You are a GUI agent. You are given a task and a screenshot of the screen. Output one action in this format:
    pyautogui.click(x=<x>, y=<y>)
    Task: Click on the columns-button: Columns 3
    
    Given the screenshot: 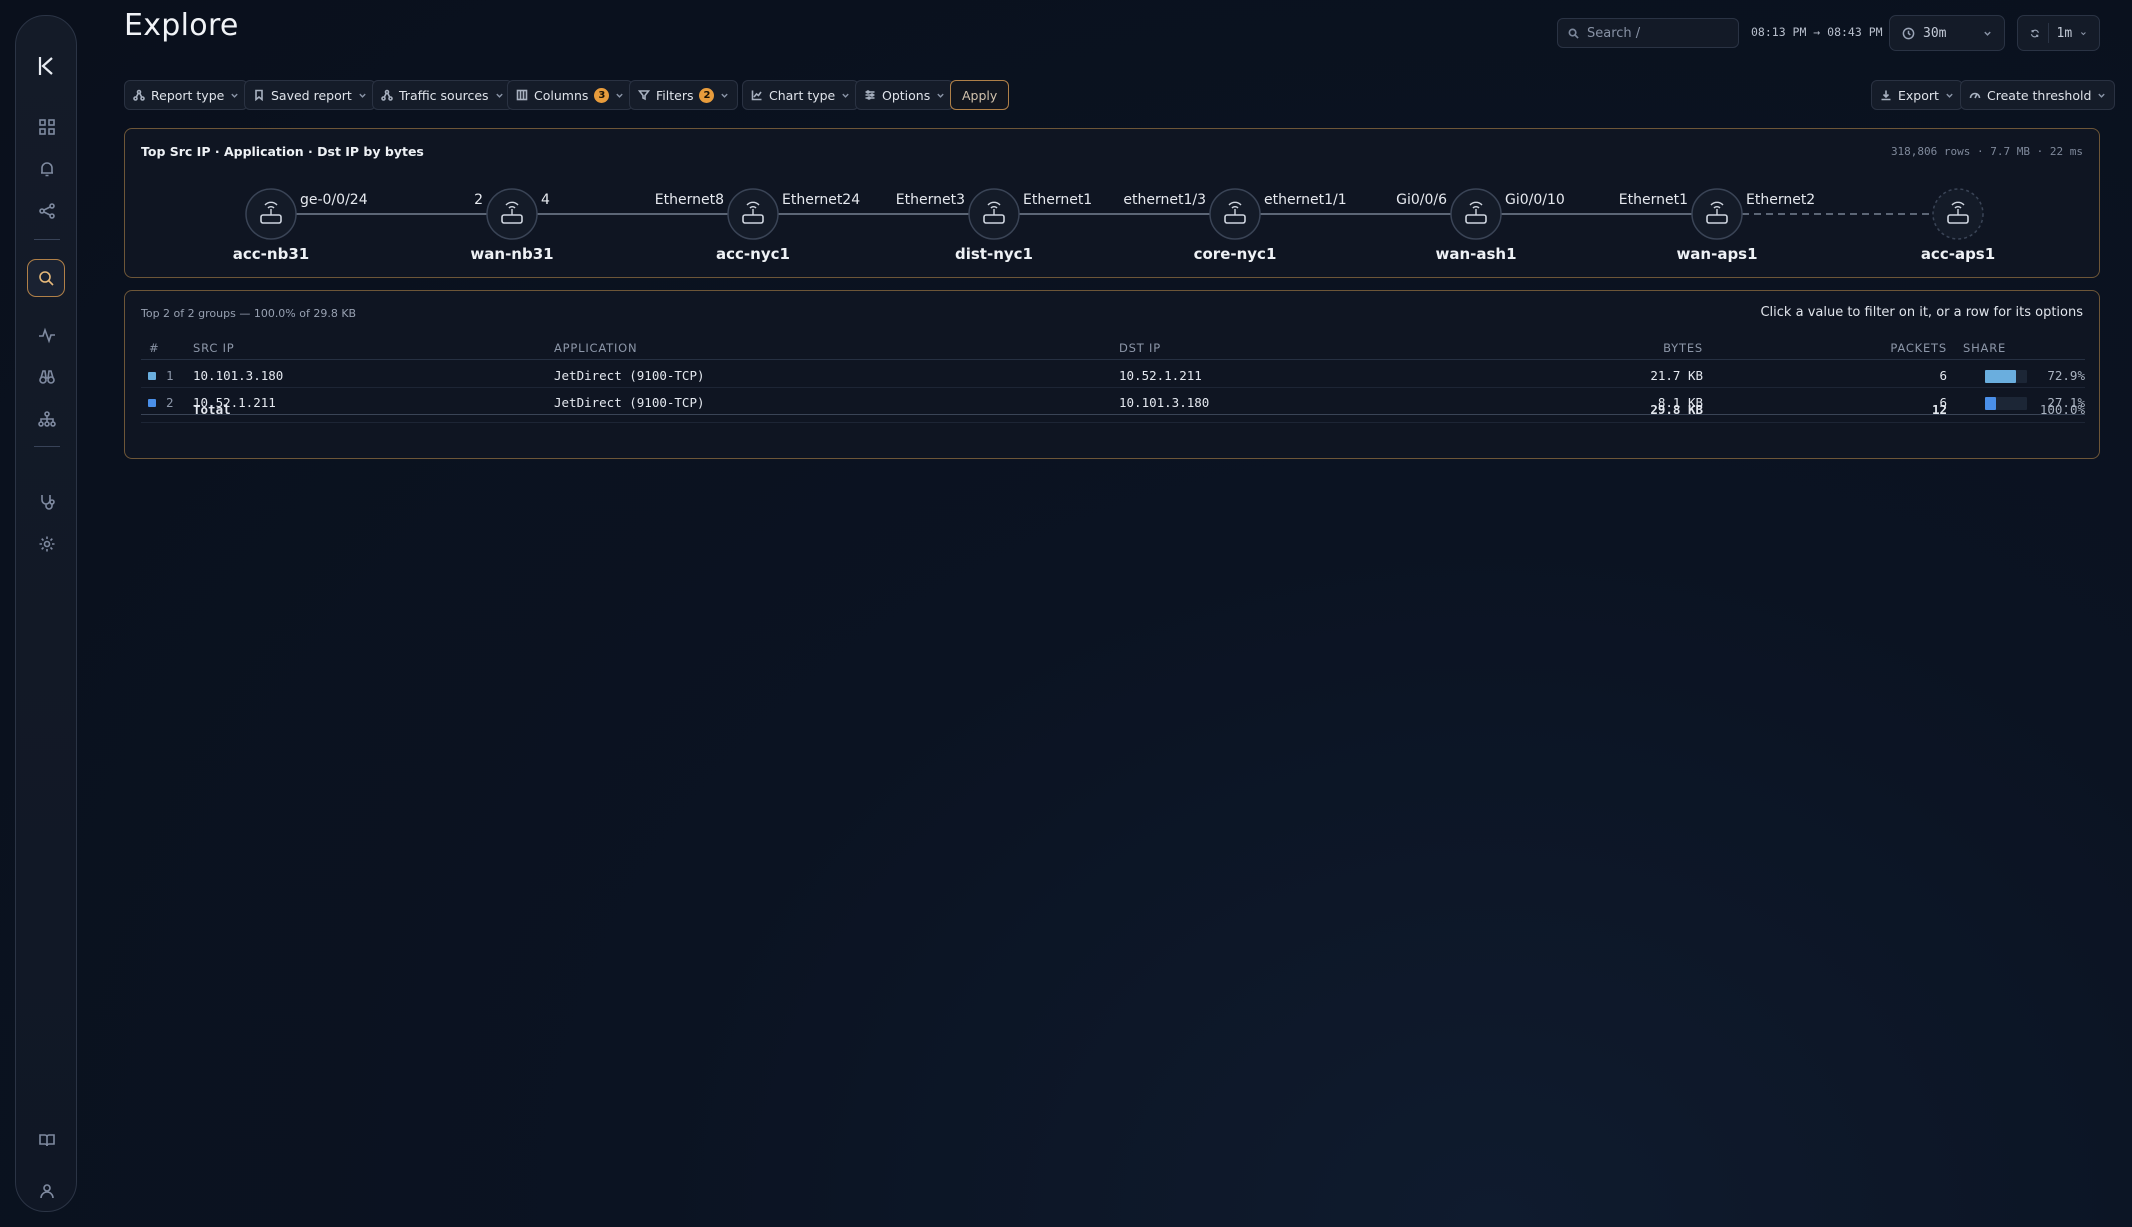 What is the action you would take?
    pyautogui.click(x=570, y=95)
    